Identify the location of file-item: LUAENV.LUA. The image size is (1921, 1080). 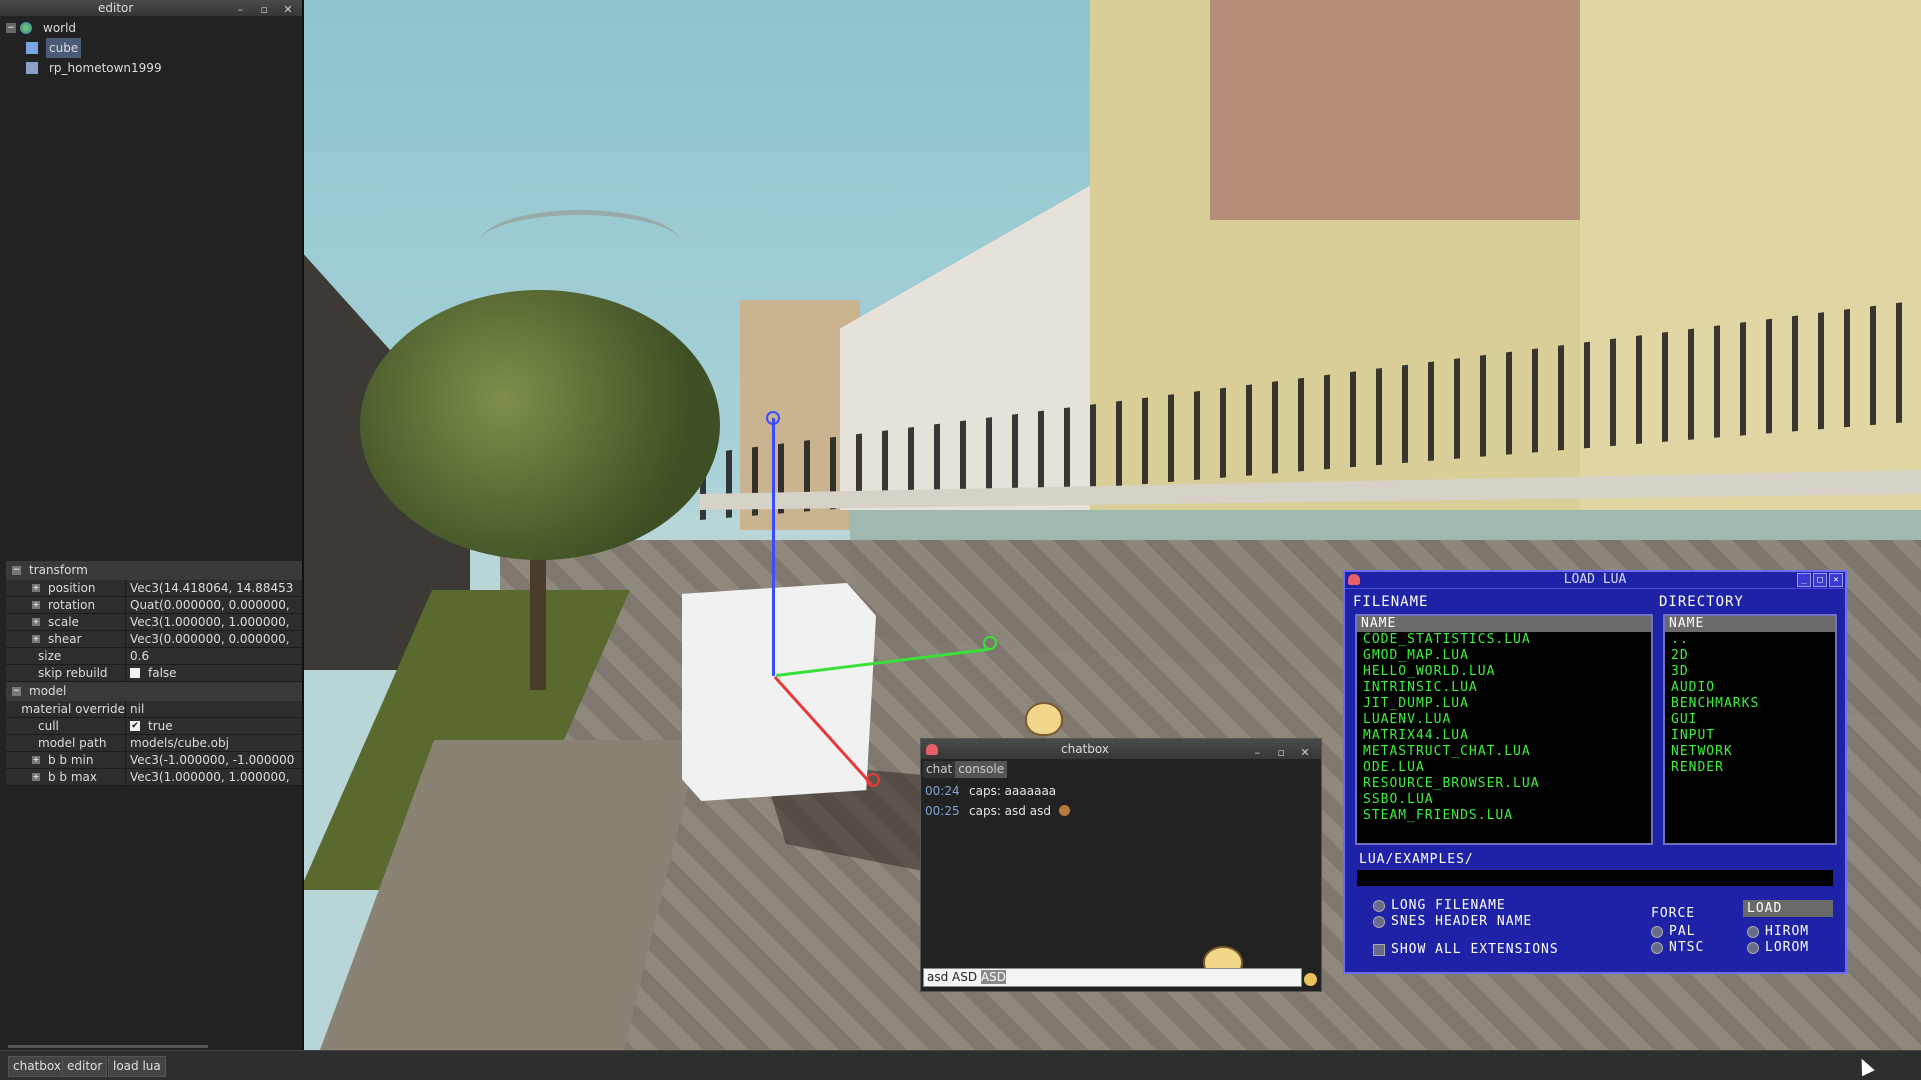
(1504, 720).